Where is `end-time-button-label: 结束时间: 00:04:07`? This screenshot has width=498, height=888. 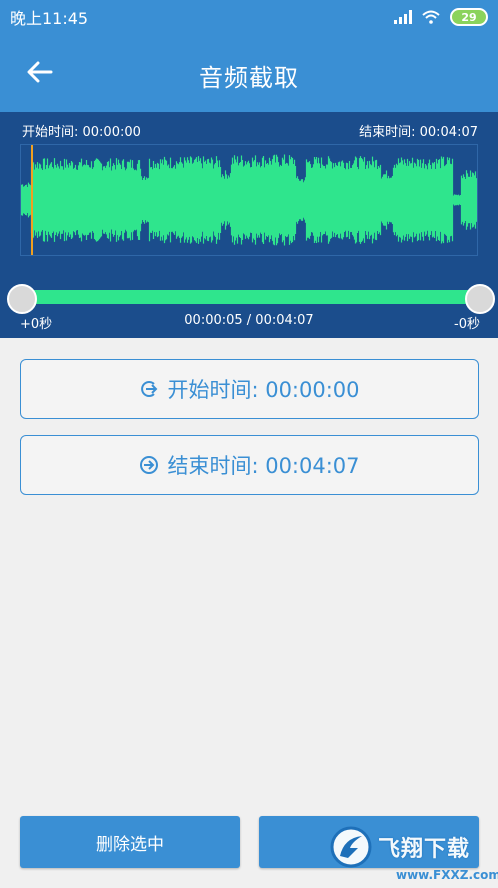
end-time-button-label: 结束时间: 00:04:07 is located at coordinates (263, 466).